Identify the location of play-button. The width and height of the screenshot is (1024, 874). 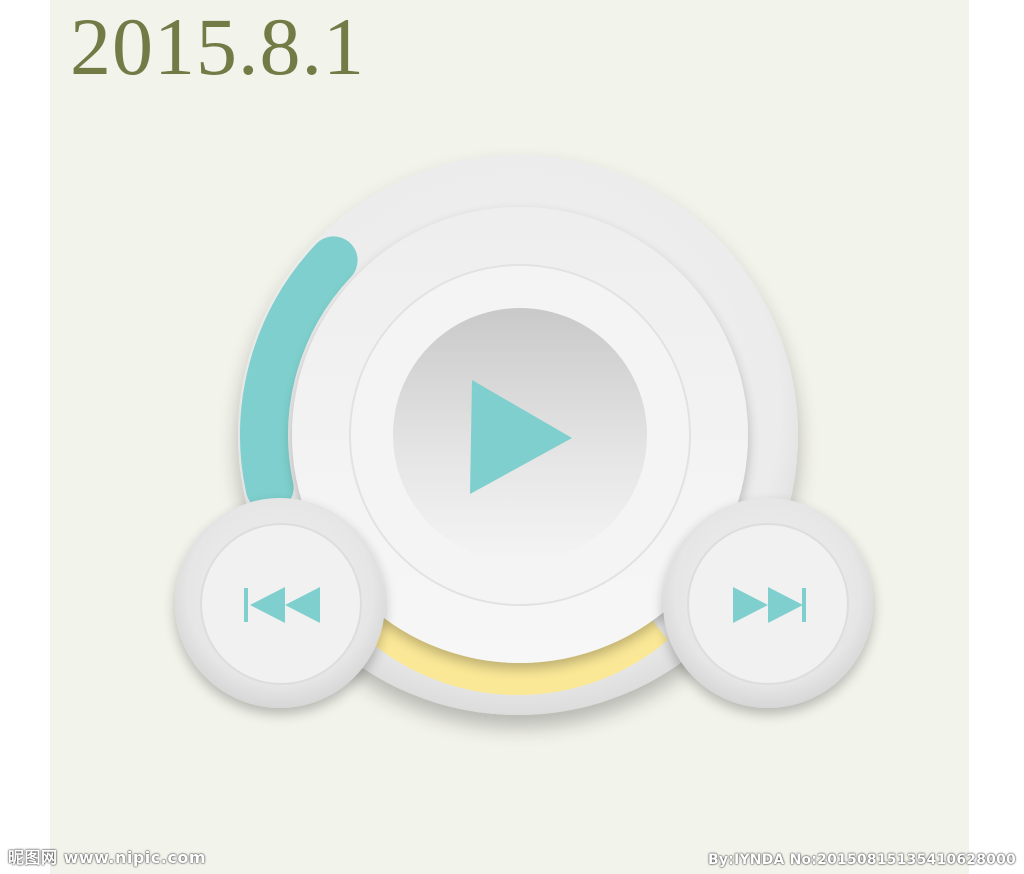
(520, 435).